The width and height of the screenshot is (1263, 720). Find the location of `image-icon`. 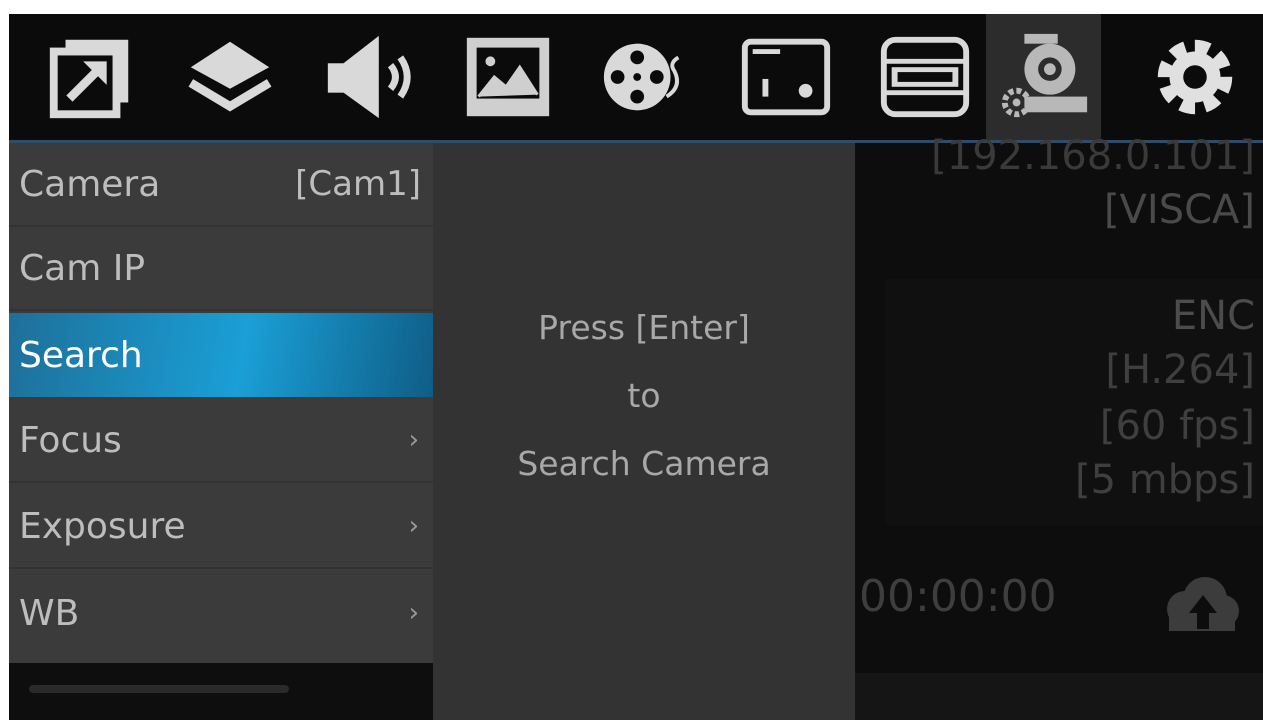

image-icon is located at coordinates (507, 77).